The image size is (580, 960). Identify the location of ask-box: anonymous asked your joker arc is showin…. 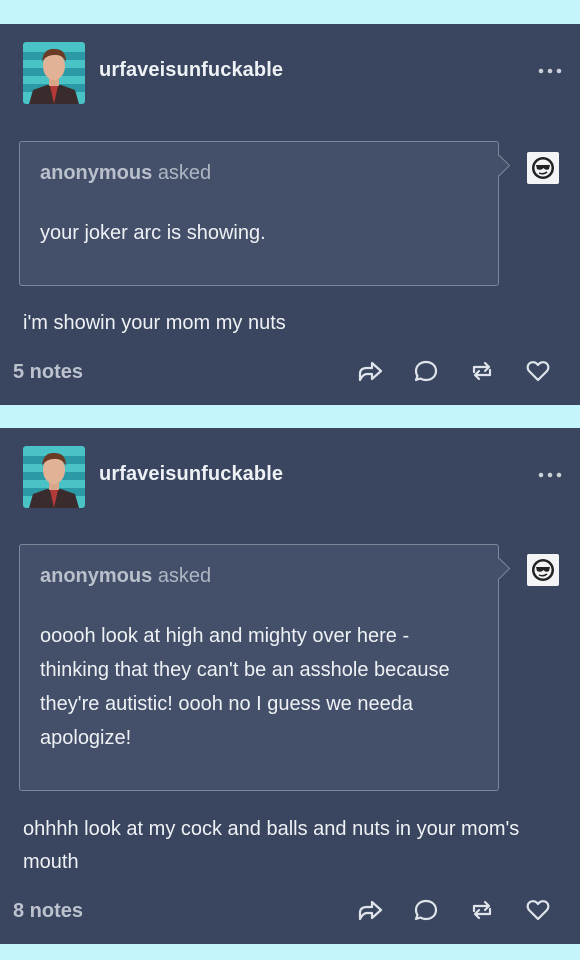
(259, 213).